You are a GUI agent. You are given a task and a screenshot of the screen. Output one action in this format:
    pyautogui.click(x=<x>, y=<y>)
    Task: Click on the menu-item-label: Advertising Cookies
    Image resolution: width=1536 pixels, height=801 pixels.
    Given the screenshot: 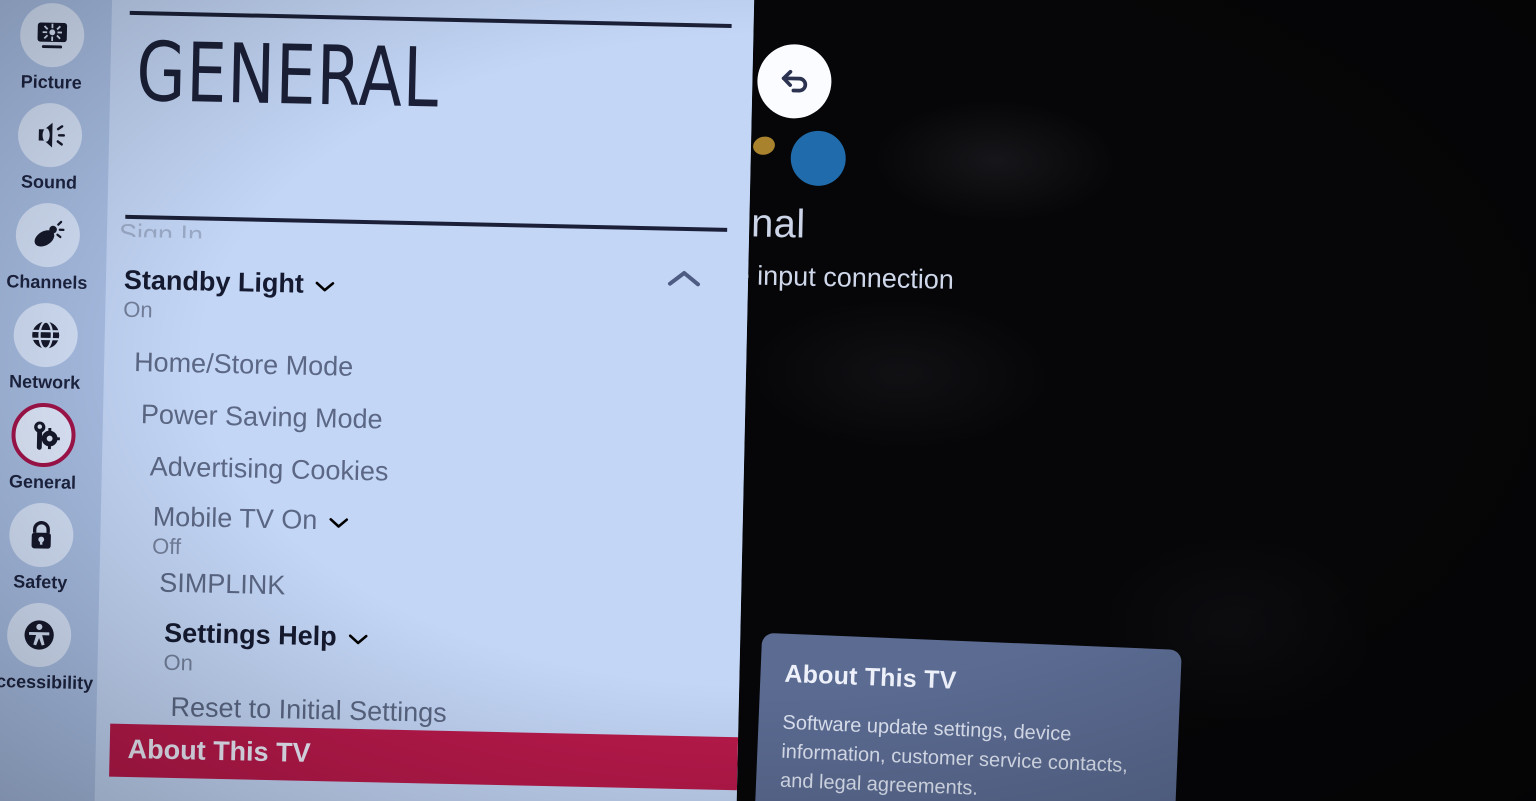 What is the action you would take?
    pyautogui.click(x=269, y=469)
    